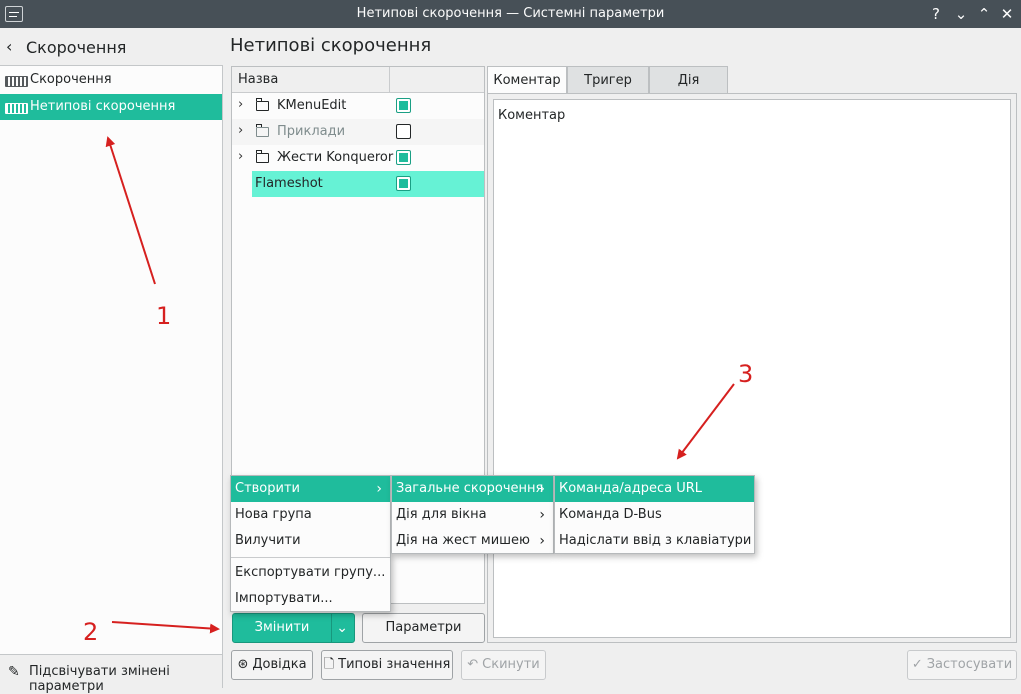 This screenshot has height=694, width=1021. What do you see at coordinates (961, 14) in the screenshot?
I see `minimize-icon: ⌄` at bounding box center [961, 14].